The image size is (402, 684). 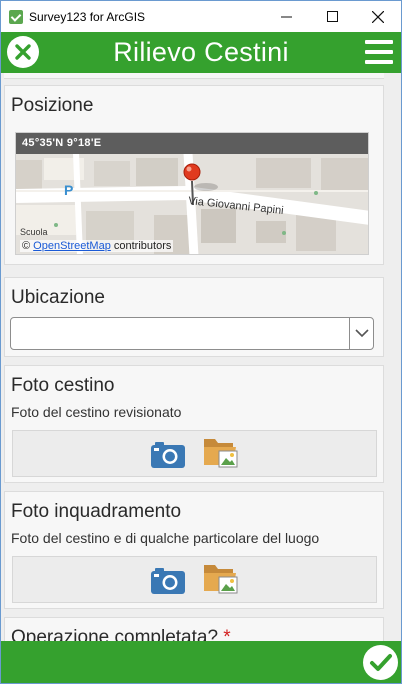 What do you see at coordinates (96, 412) in the screenshot?
I see `field-hint: Foto del cestino revisionato` at bounding box center [96, 412].